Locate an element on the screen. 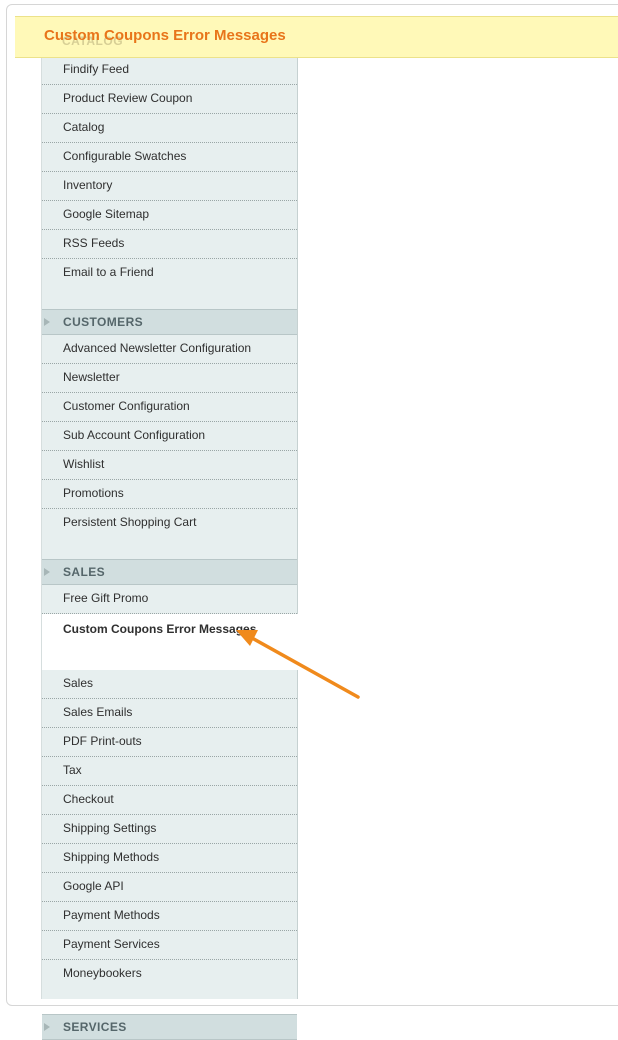 Image resolution: width=618 pixels, height=1040 pixels. sidebar-item-product-review-coupon: Product Review Coupon is located at coordinates (169, 99).